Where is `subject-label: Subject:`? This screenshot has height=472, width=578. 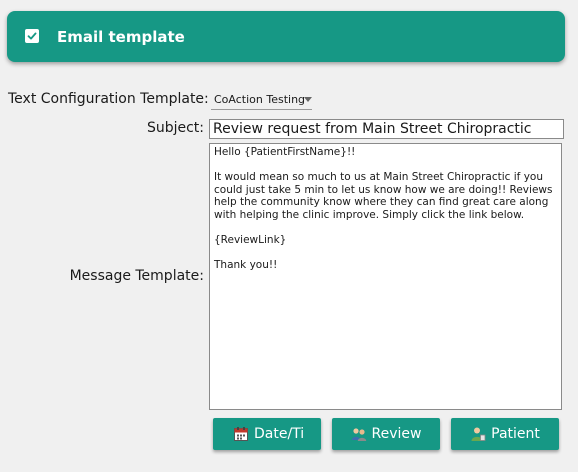 subject-label: Subject: is located at coordinates (175, 128).